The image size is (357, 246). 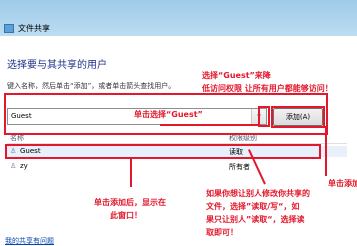 I want to click on annotation-click-add: 单击添加, so click(x=342, y=183).